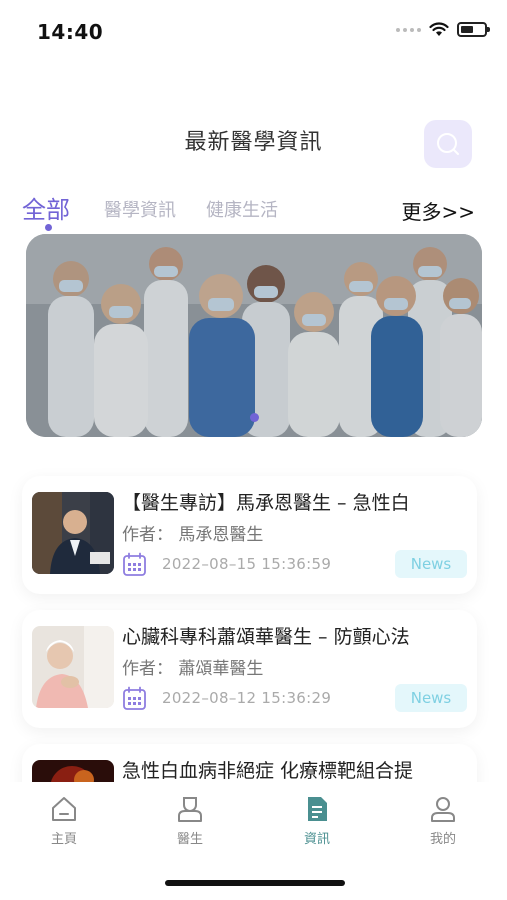  Describe the element at coordinates (317, 809) in the screenshot. I see `news-icon` at that location.